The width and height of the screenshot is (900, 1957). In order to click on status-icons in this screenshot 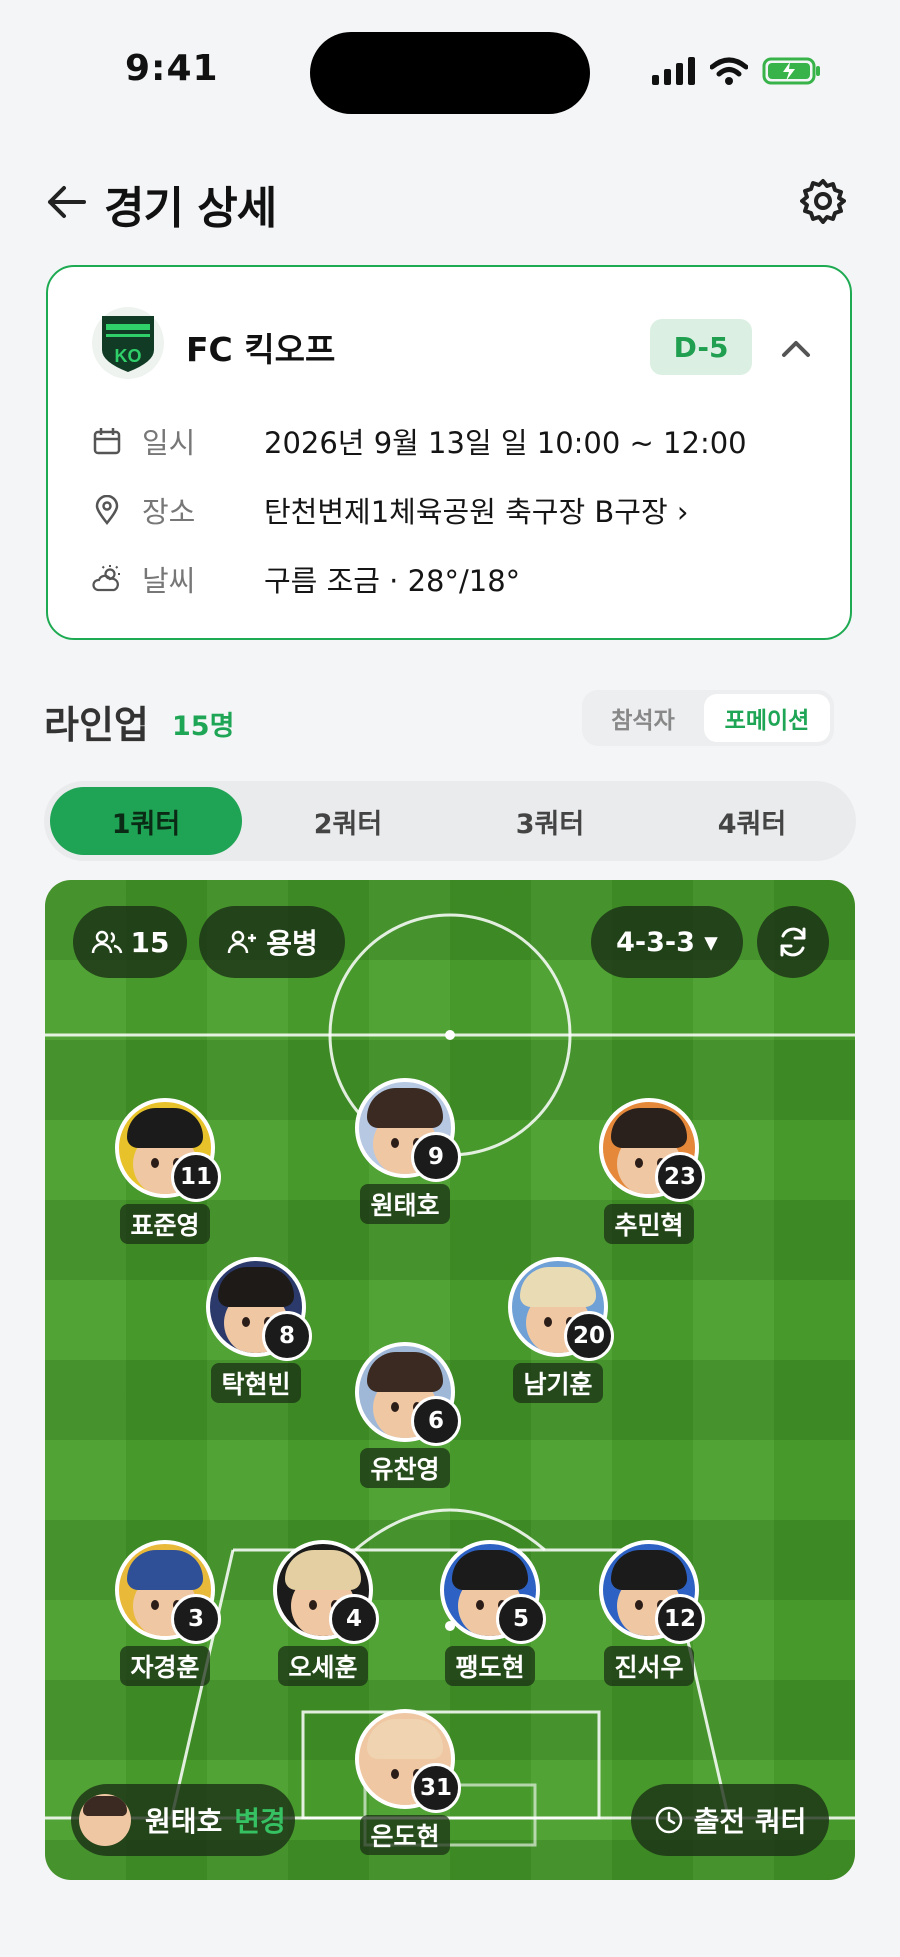, I will do `click(737, 71)`.